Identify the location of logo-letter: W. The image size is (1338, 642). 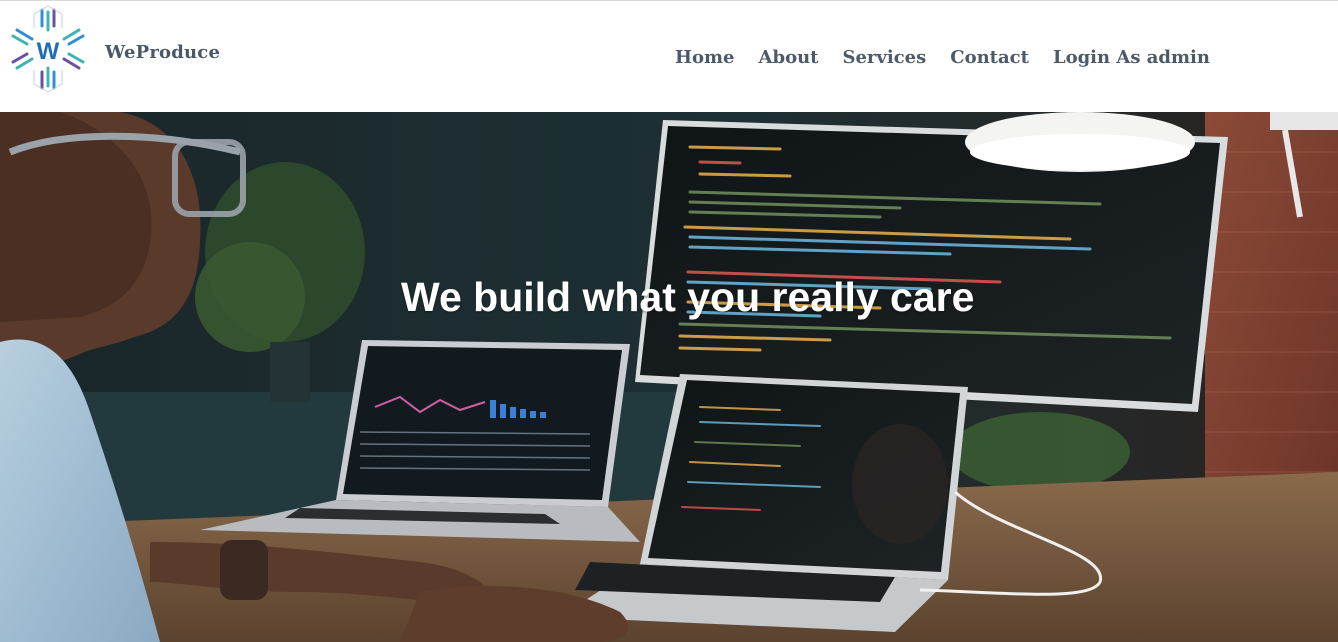
(48, 51).